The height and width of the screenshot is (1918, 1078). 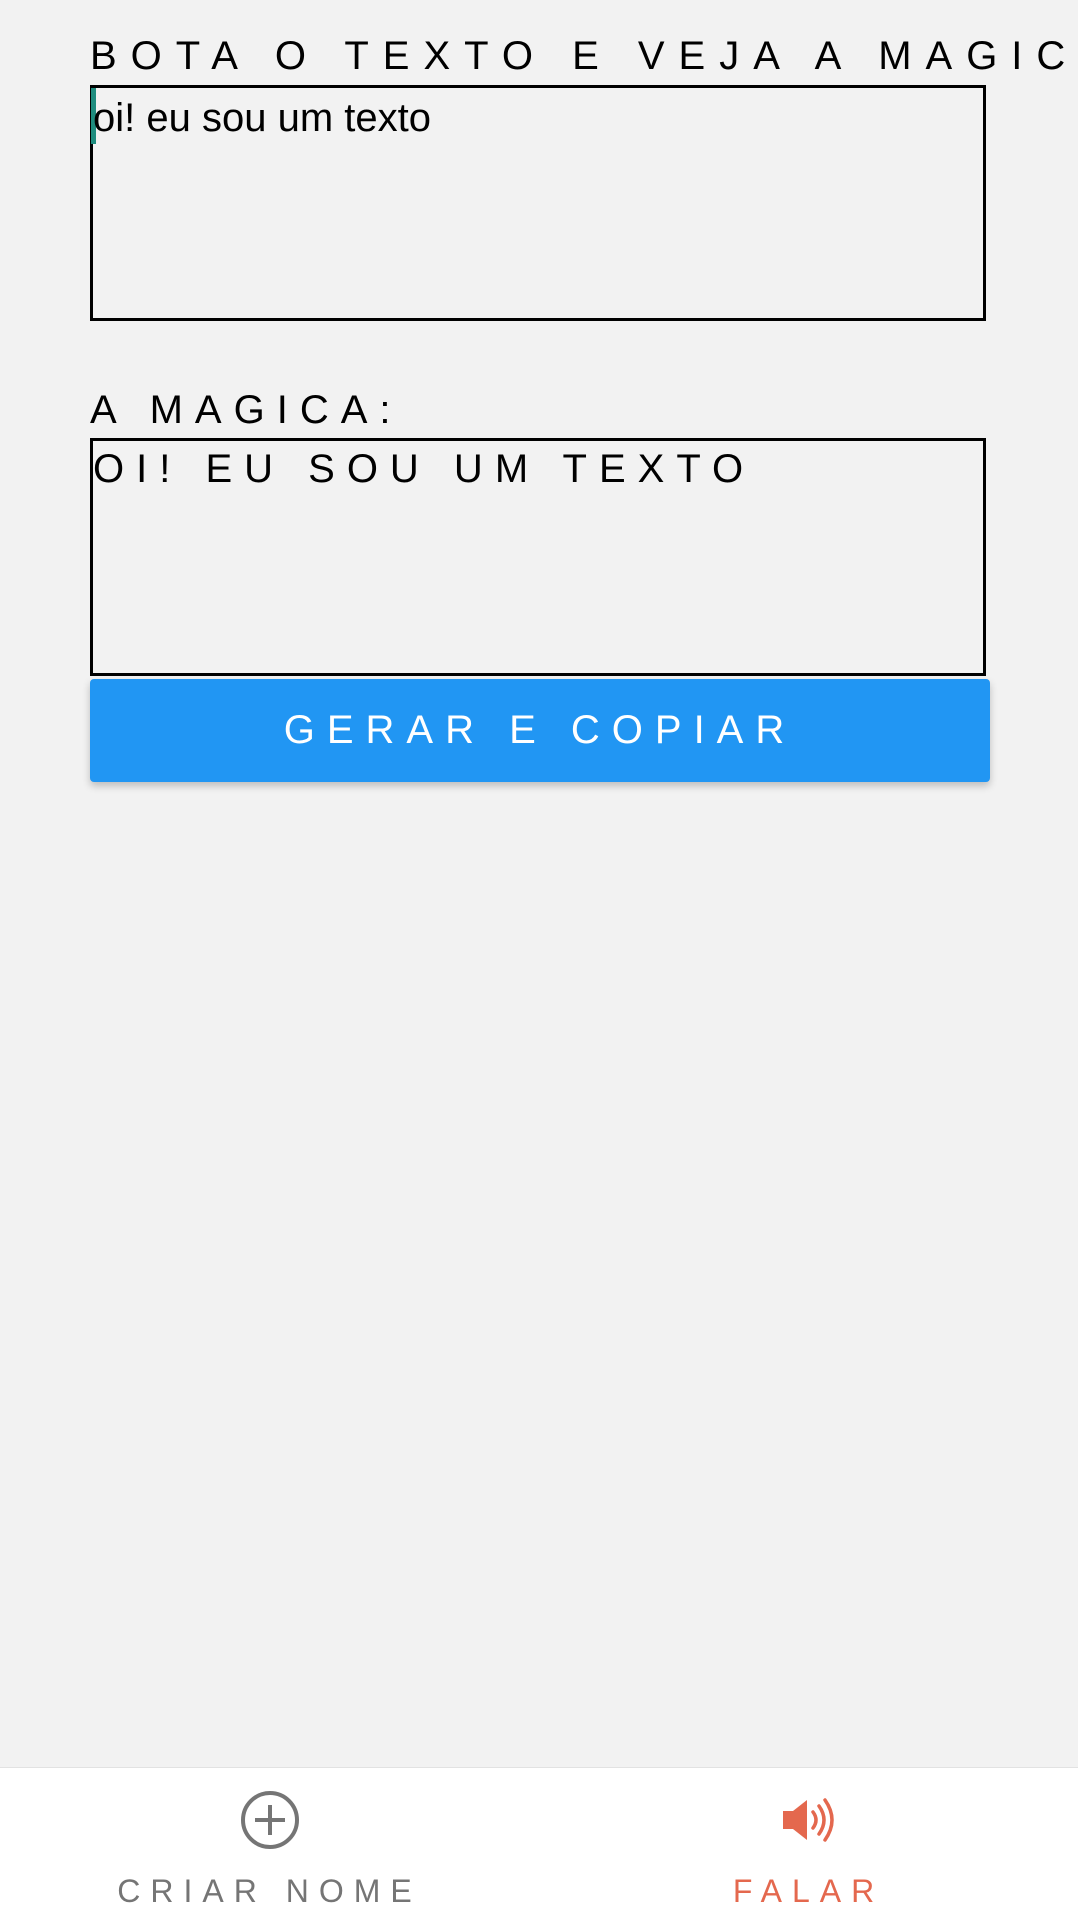 What do you see at coordinates (538, 557) in the screenshot?
I see `output-field: OI! EU SOU UM TEXTO` at bounding box center [538, 557].